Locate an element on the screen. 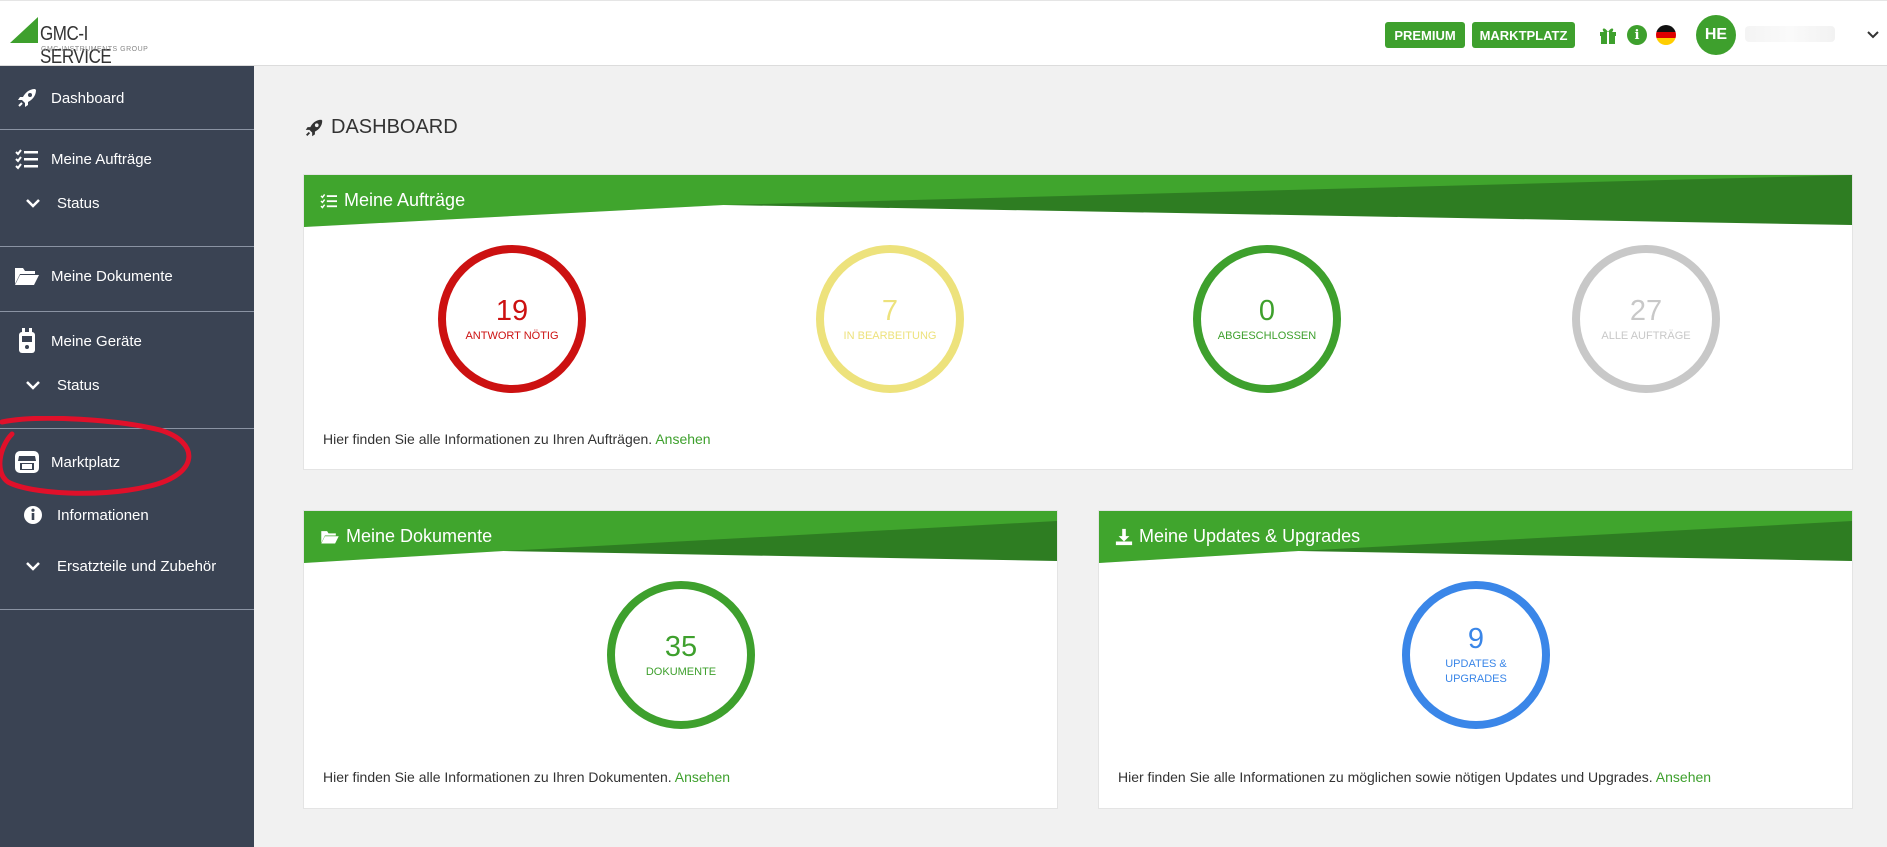 The image size is (1887, 847). premium-button: PREMIUM is located at coordinates (1425, 35).